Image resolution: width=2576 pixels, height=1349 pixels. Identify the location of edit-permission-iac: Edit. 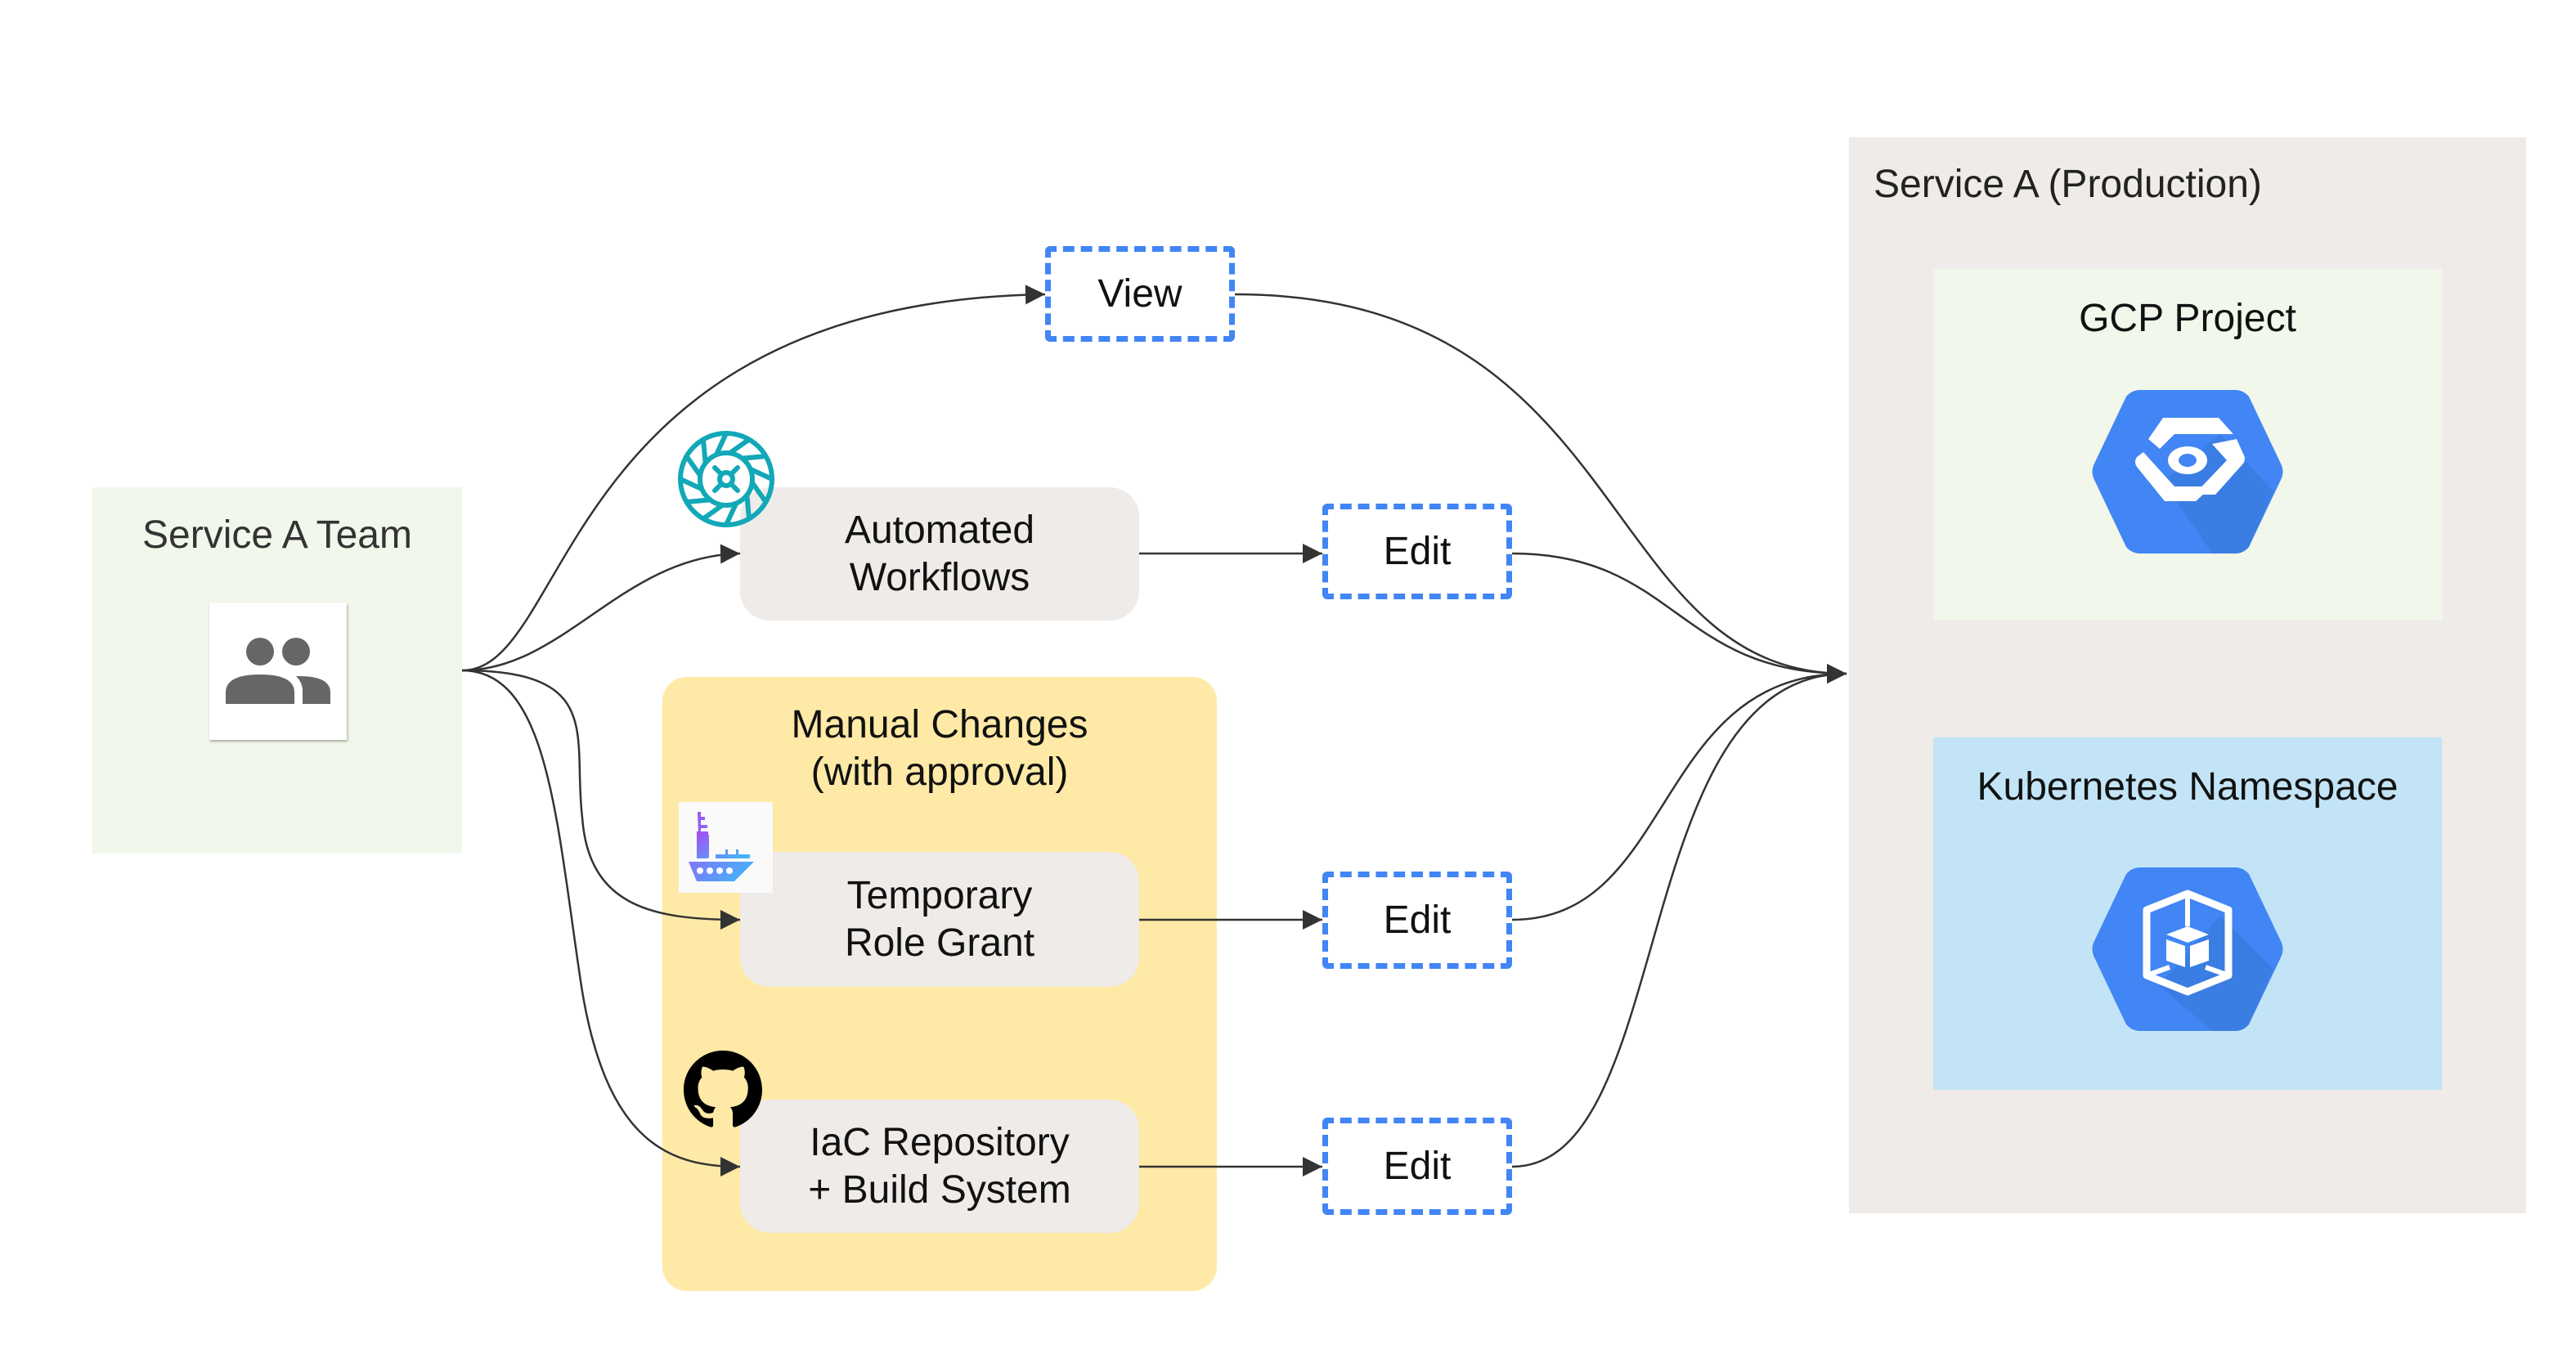
(1417, 1167).